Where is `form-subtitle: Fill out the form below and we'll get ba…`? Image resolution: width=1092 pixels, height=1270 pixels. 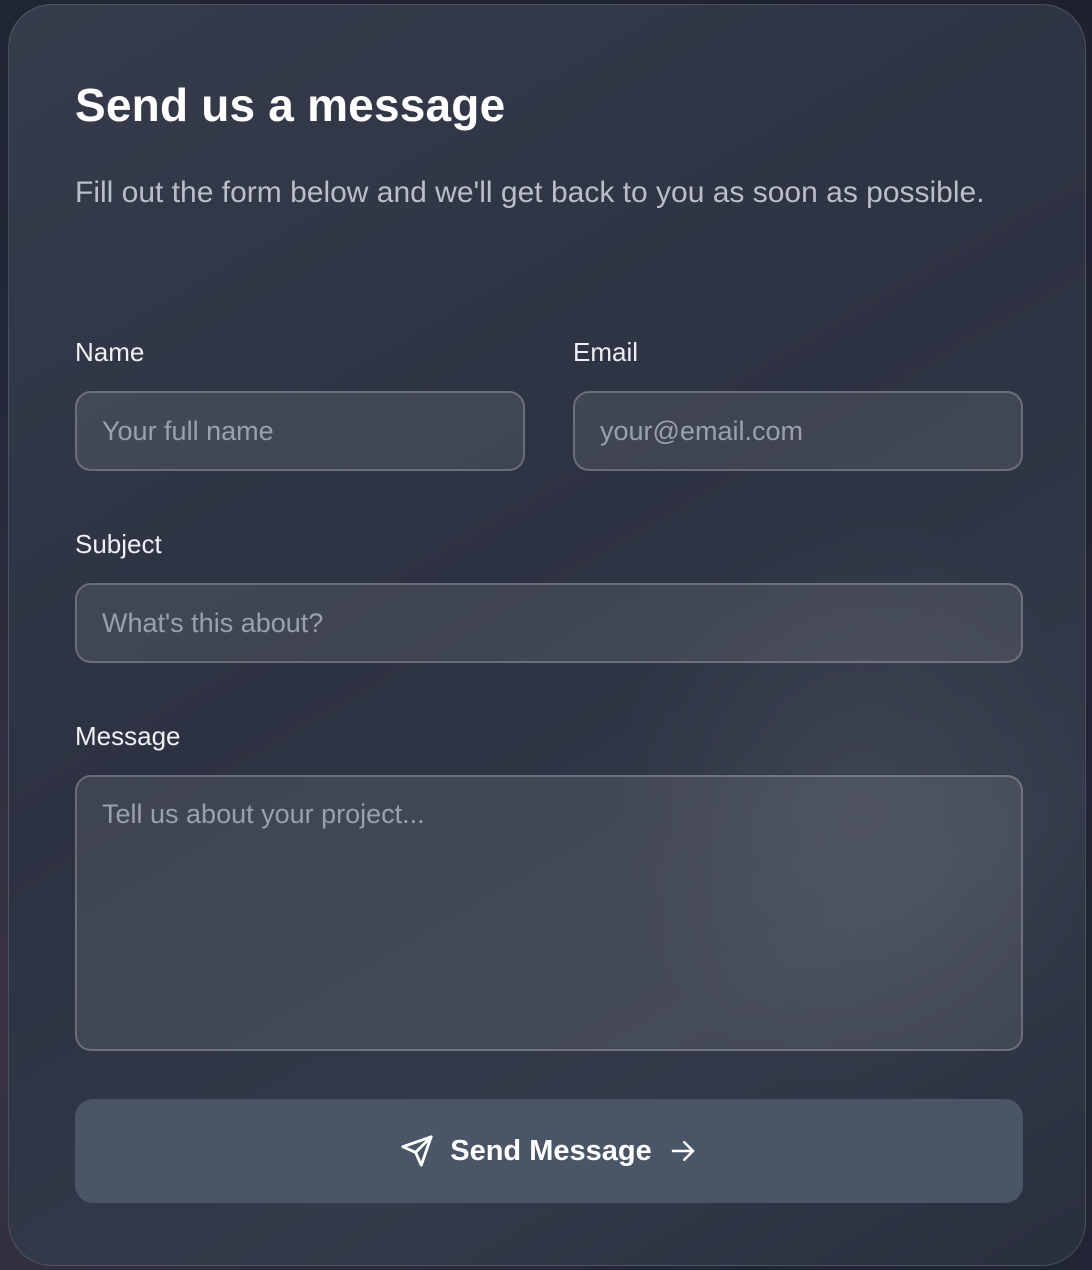
form-subtitle: Fill out the form below and we'll get ba… is located at coordinates (530, 192).